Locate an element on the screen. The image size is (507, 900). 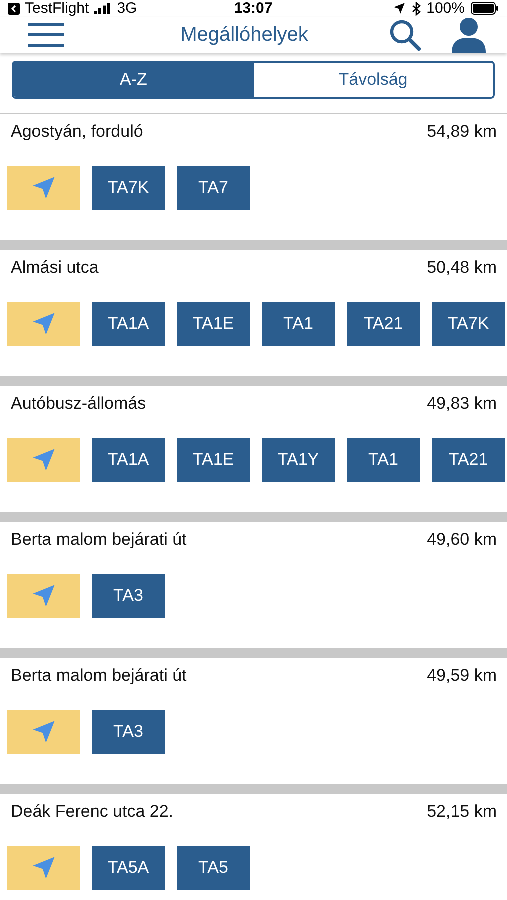
menu-button is located at coordinates (46, 35).